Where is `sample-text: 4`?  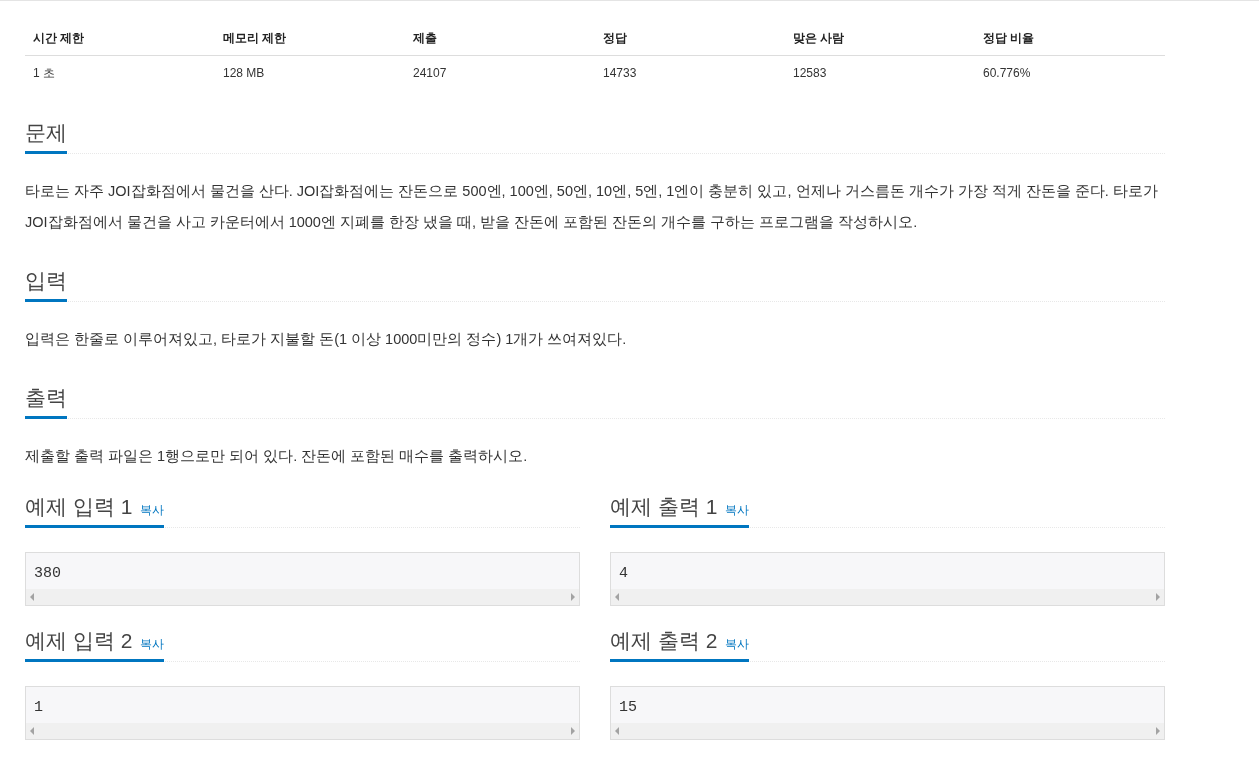
sample-text: 4 is located at coordinates (623, 574).